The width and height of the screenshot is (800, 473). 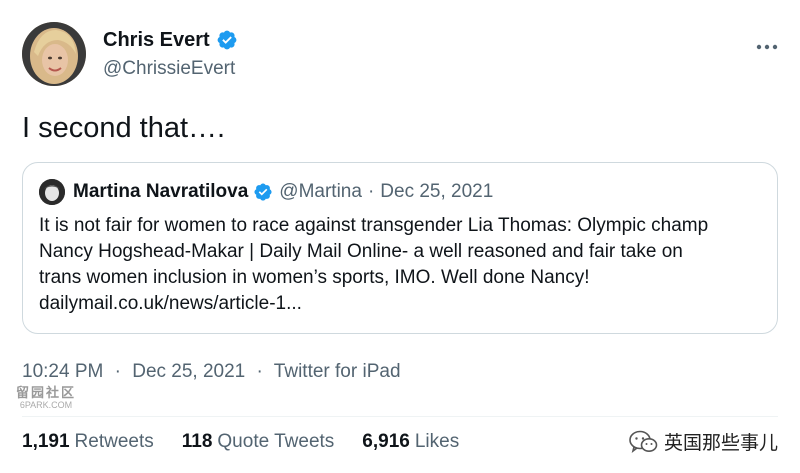 What do you see at coordinates (276, 441) in the screenshot?
I see `quote-tweets-label: Quote Tweets` at bounding box center [276, 441].